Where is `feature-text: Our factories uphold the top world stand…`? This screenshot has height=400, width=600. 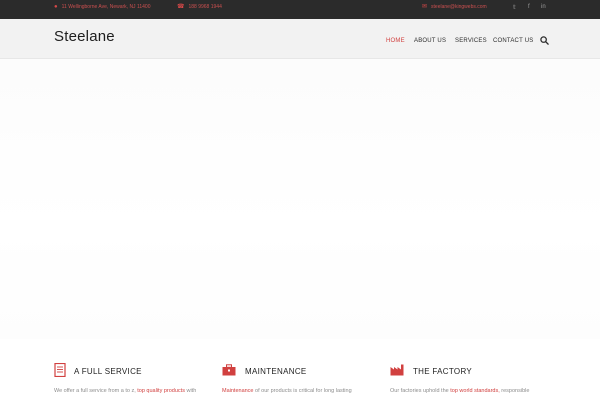 feature-text: Our factories uphold the top world stand… is located at coordinates (459, 391).